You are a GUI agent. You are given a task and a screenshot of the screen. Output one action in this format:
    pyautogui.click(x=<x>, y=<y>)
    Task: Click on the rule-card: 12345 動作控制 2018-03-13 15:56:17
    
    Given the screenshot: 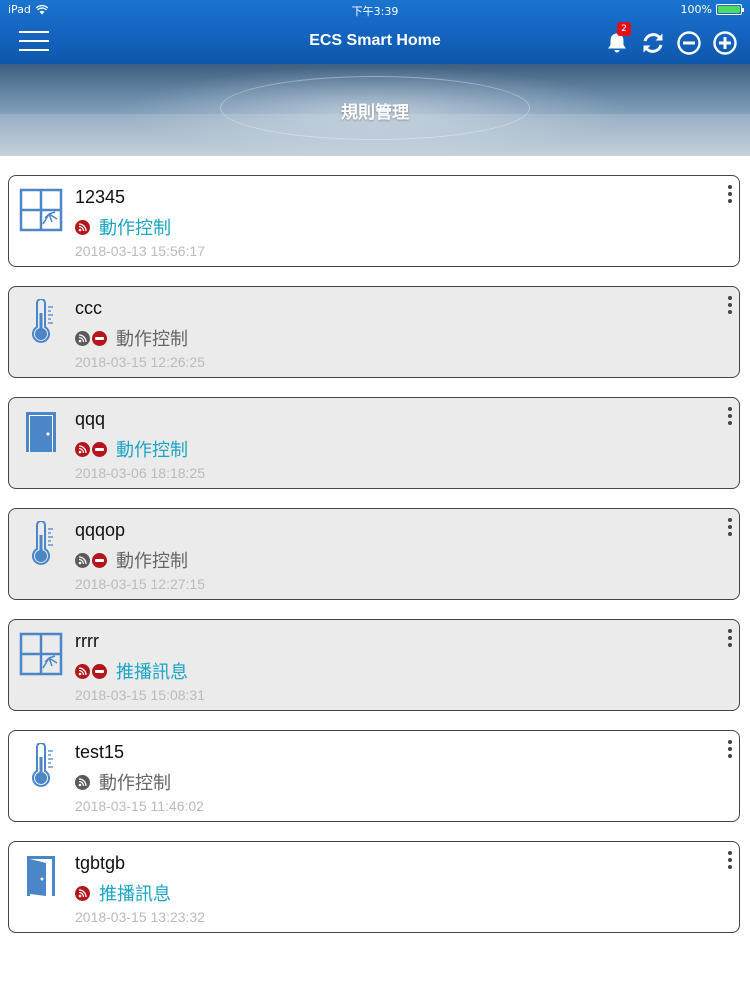 What is the action you would take?
    pyautogui.click(x=374, y=221)
    